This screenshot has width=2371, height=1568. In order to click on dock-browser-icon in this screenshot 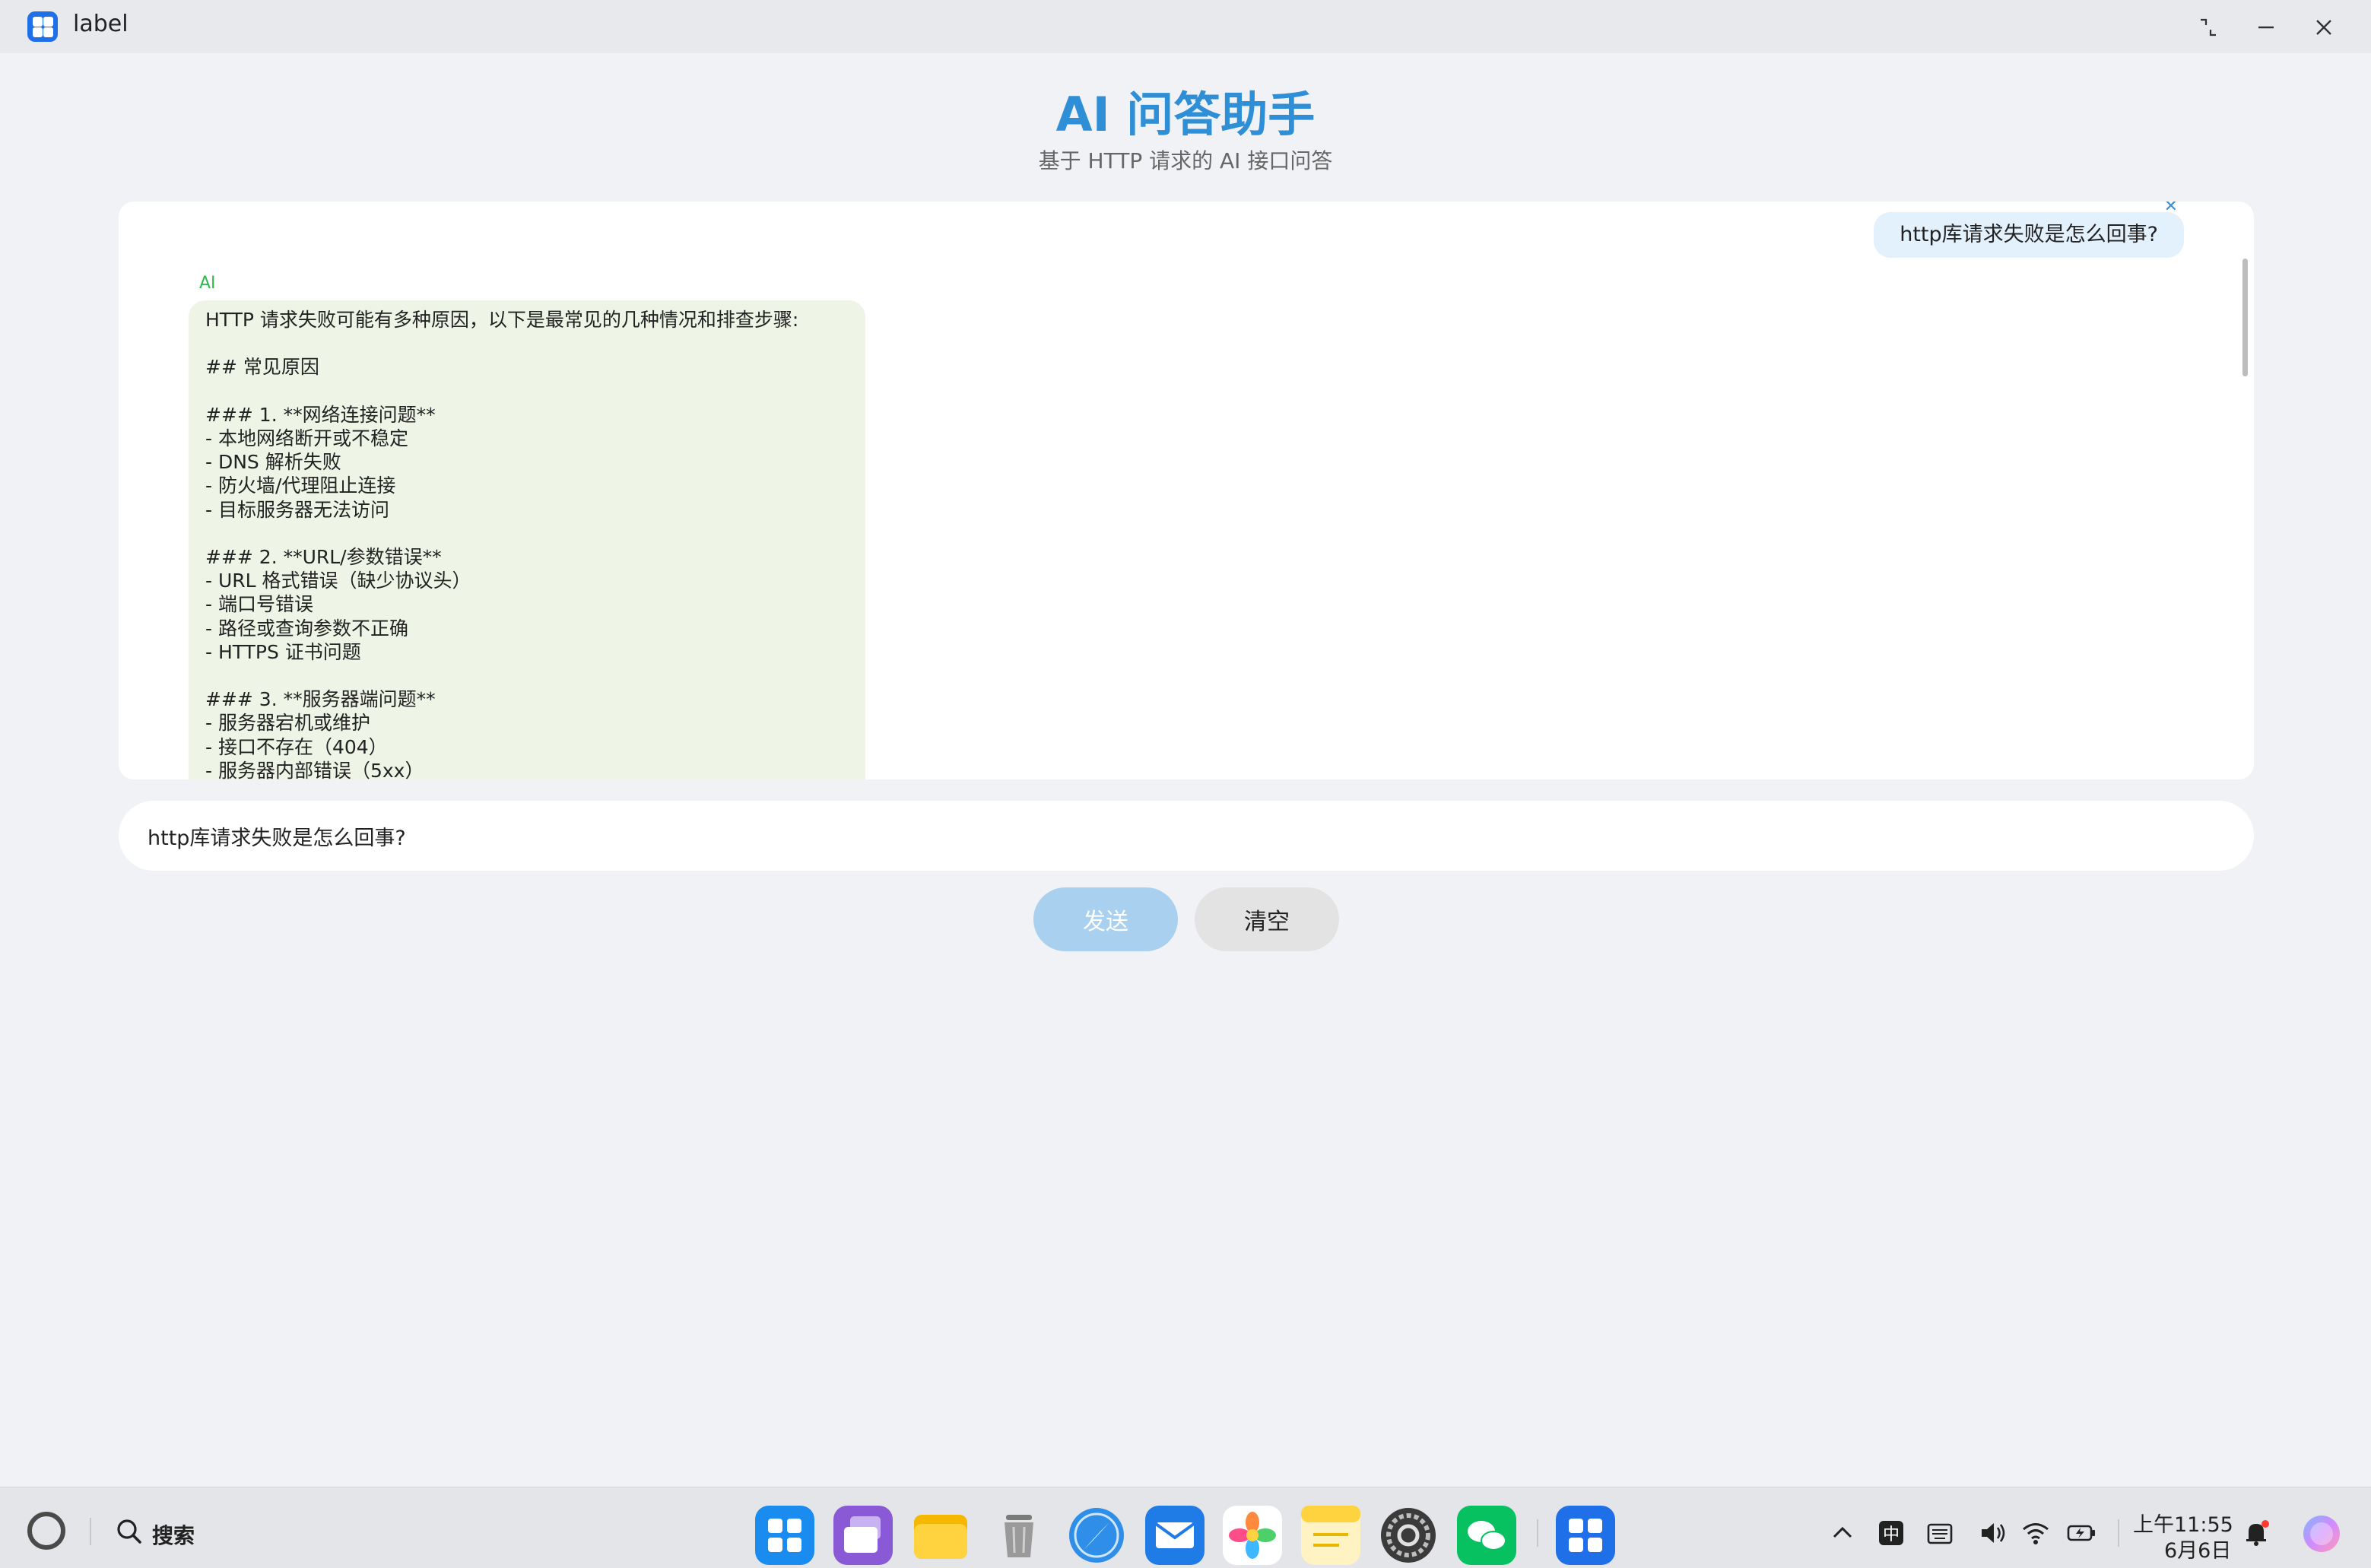, I will do `click(1096, 1536)`.